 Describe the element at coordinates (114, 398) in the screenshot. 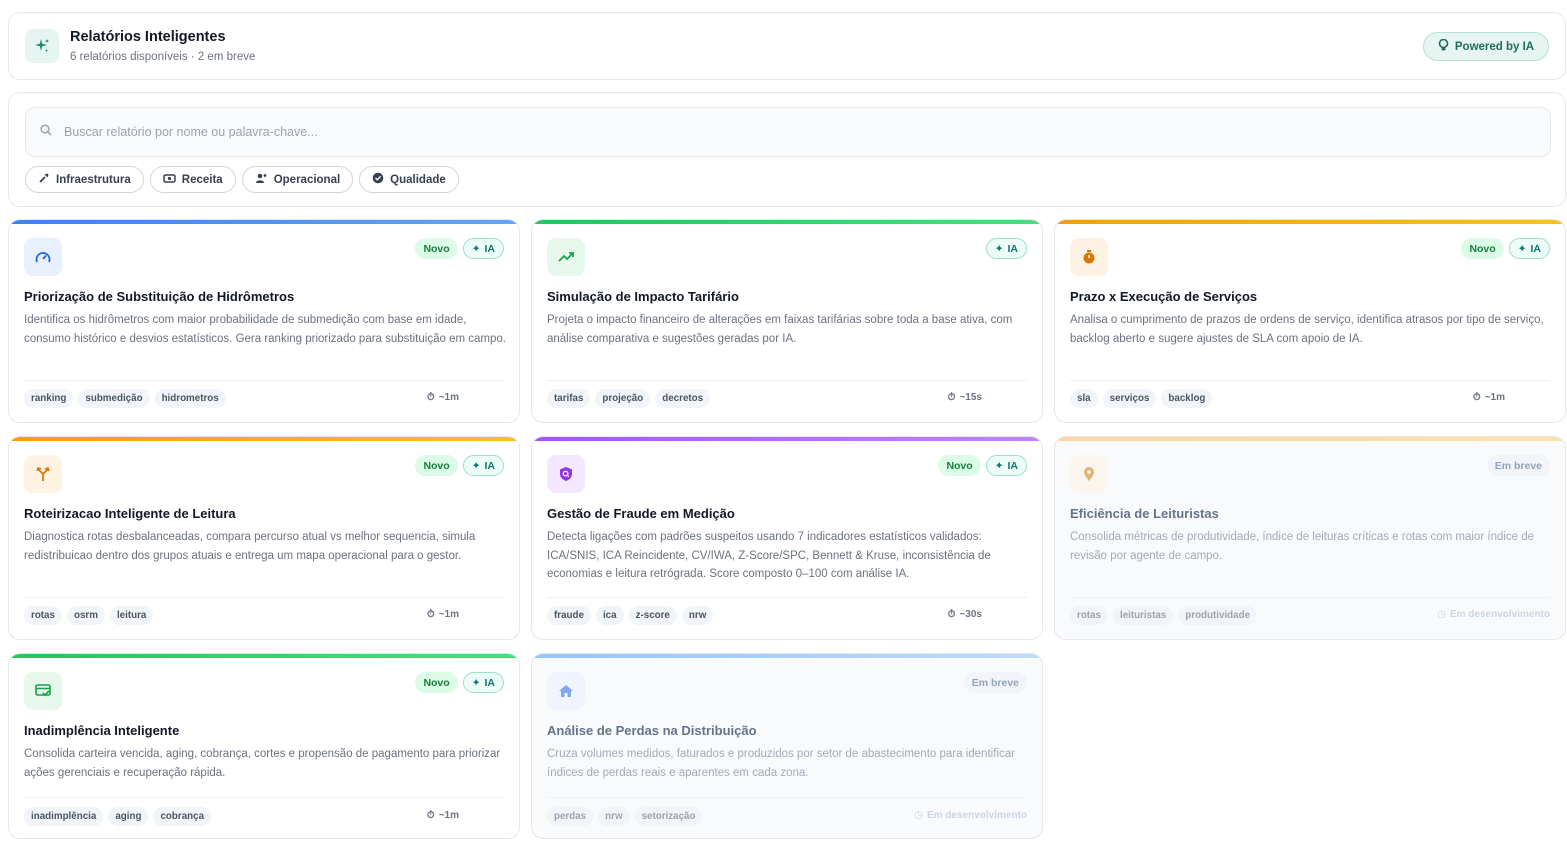

I see `tag: submedição` at that location.